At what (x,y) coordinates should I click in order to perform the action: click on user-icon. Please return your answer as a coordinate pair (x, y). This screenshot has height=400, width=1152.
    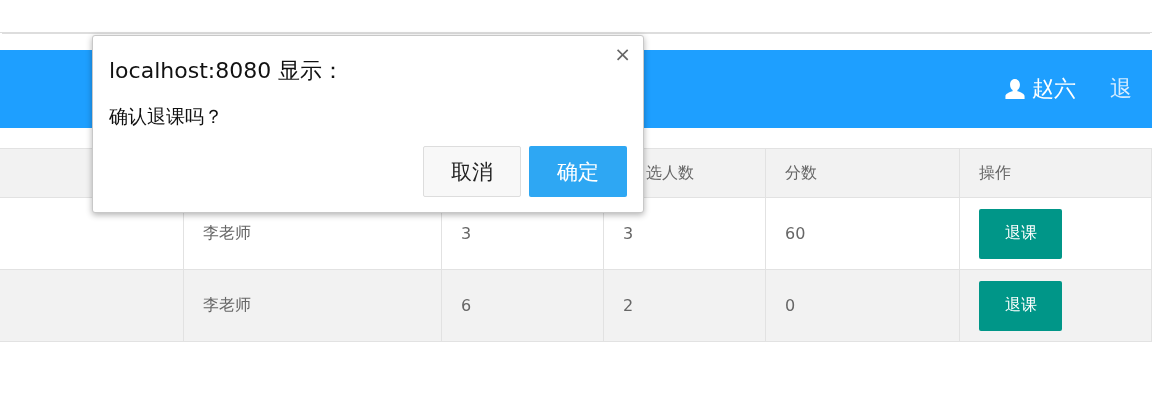
    Looking at the image, I should click on (1015, 89).